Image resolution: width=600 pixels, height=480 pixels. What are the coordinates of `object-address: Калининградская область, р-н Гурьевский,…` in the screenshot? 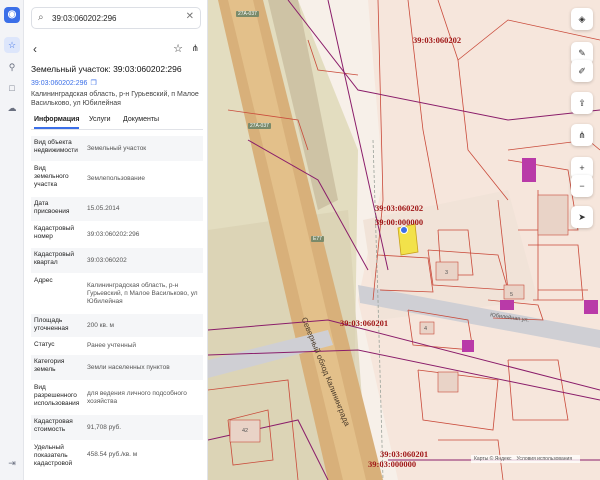 It's located at (115, 99).